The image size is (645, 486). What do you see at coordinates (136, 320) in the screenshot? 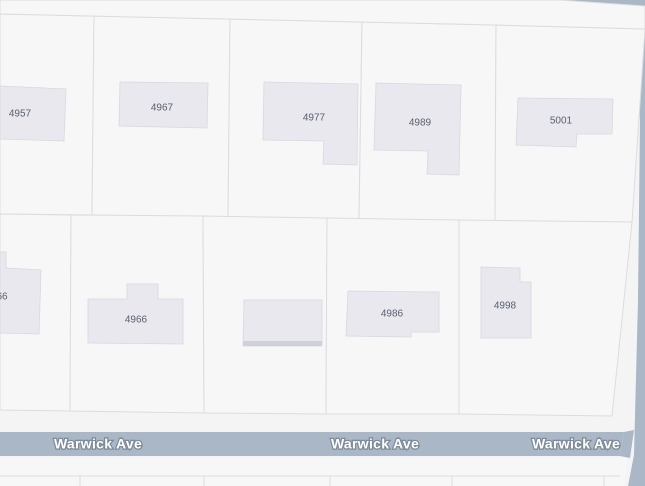
I see `address-label: 4966` at bounding box center [136, 320].